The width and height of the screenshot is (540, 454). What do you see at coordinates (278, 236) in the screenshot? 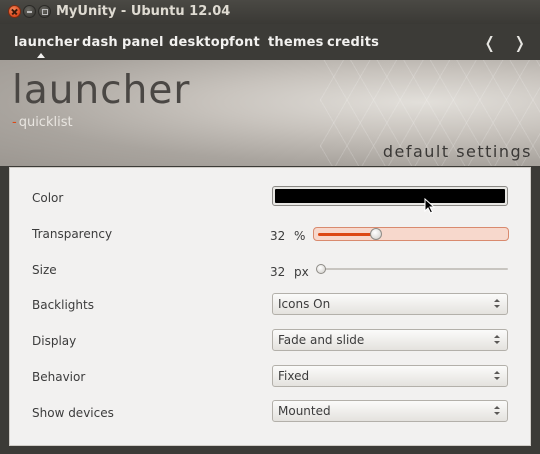
I see `transparency-value: 32` at bounding box center [278, 236].